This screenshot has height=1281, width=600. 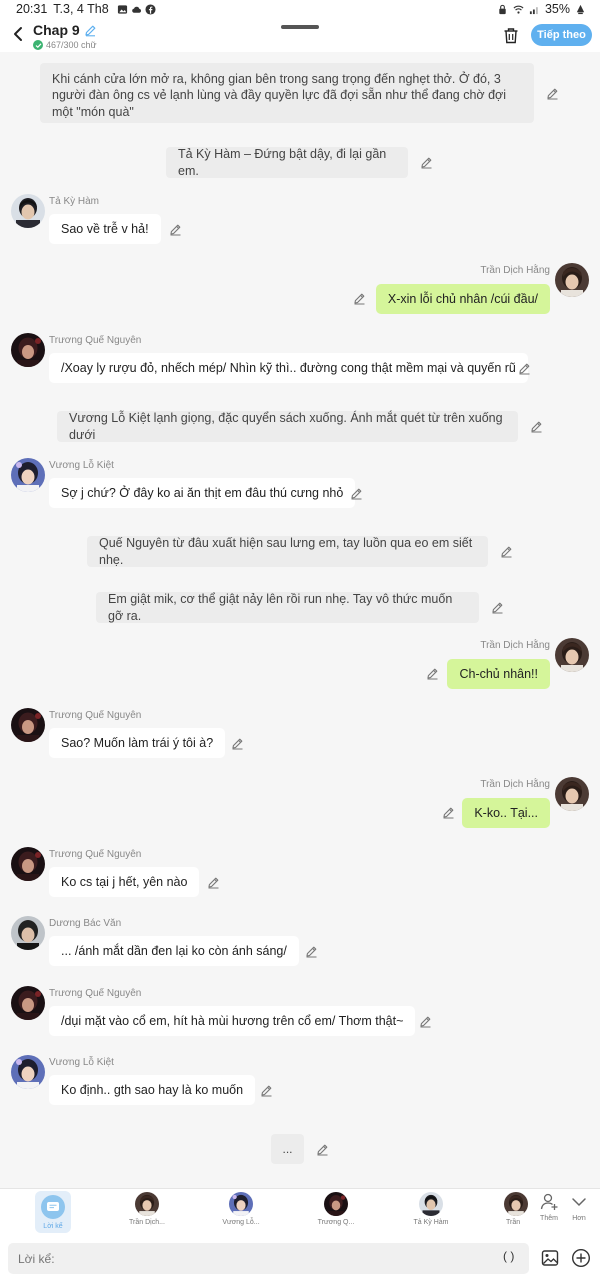 What do you see at coordinates (462, 299) in the screenshot?
I see `message-bubble: X-xin lỗi chủ nhân /cúi đầu/` at bounding box center [462, 299].